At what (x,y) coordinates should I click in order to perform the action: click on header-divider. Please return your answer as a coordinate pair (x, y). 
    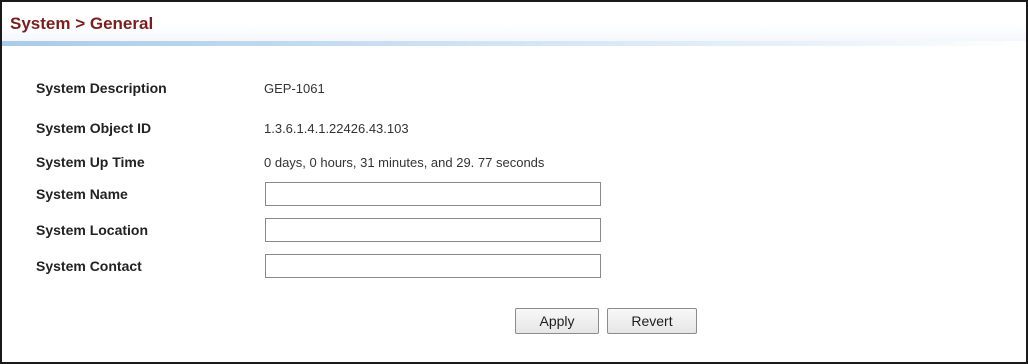
    Looking at the image, I should click on (514, 43).